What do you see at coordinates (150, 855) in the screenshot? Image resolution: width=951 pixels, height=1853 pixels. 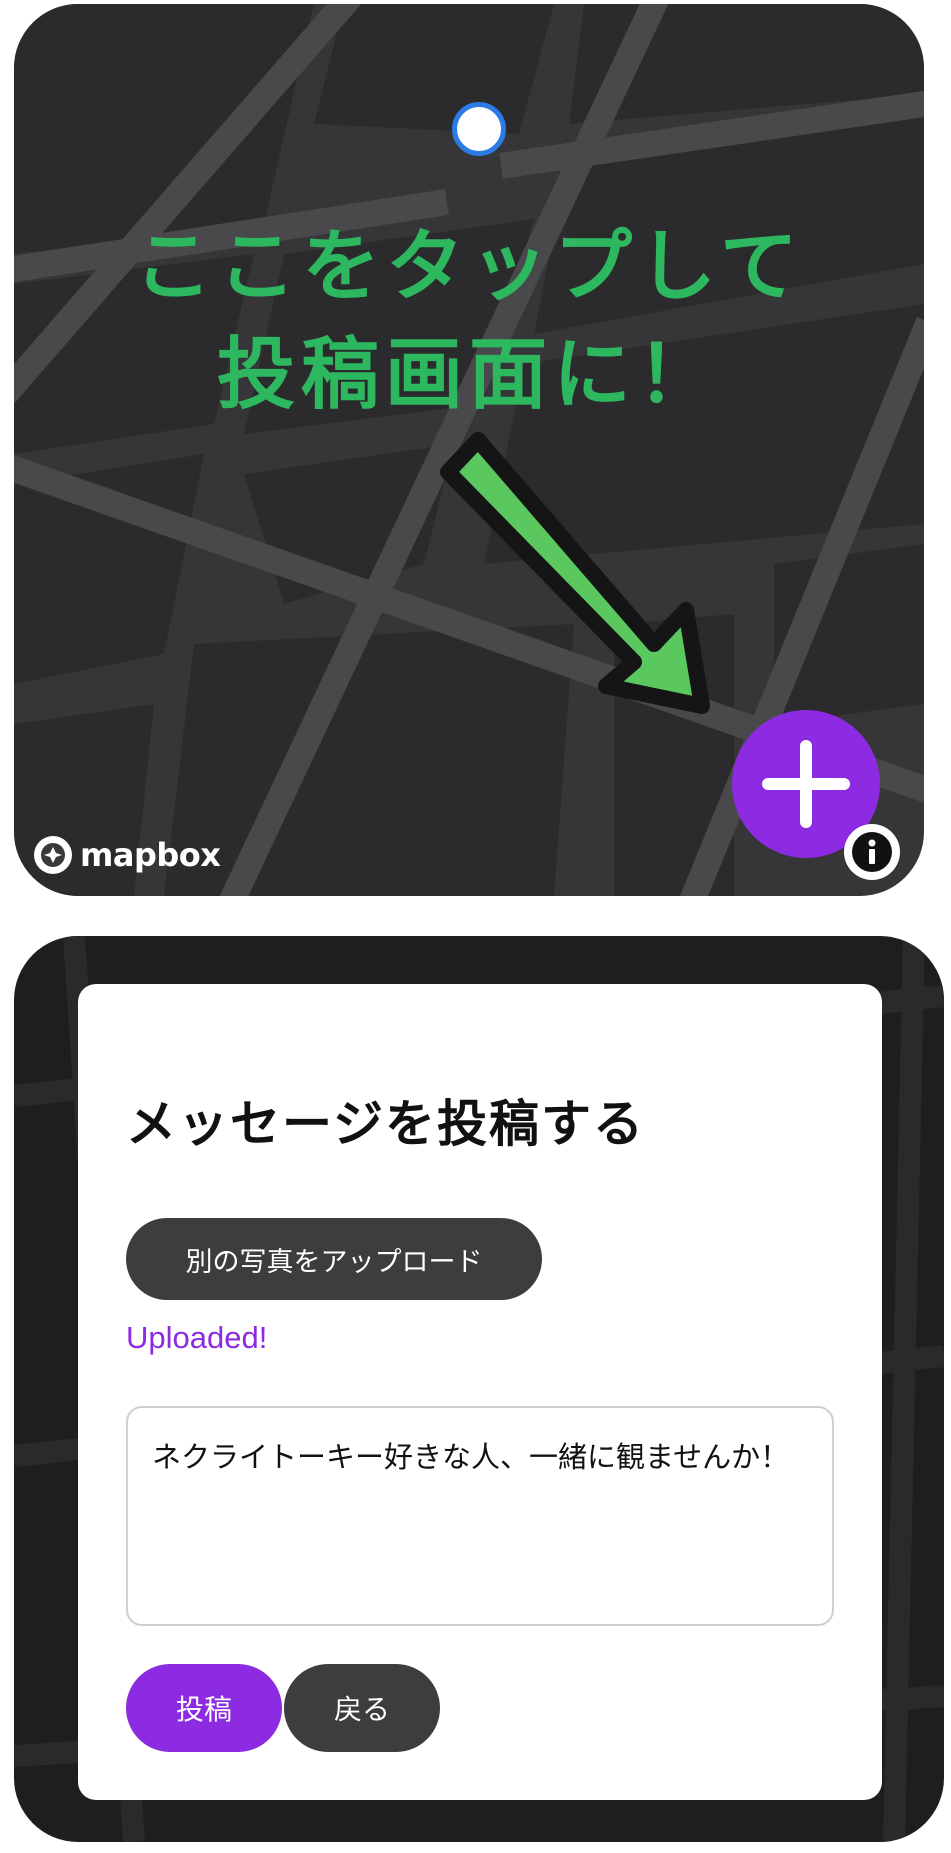 I see `mapbox-logo-text: mapbox` at bounding box center [150, 855].